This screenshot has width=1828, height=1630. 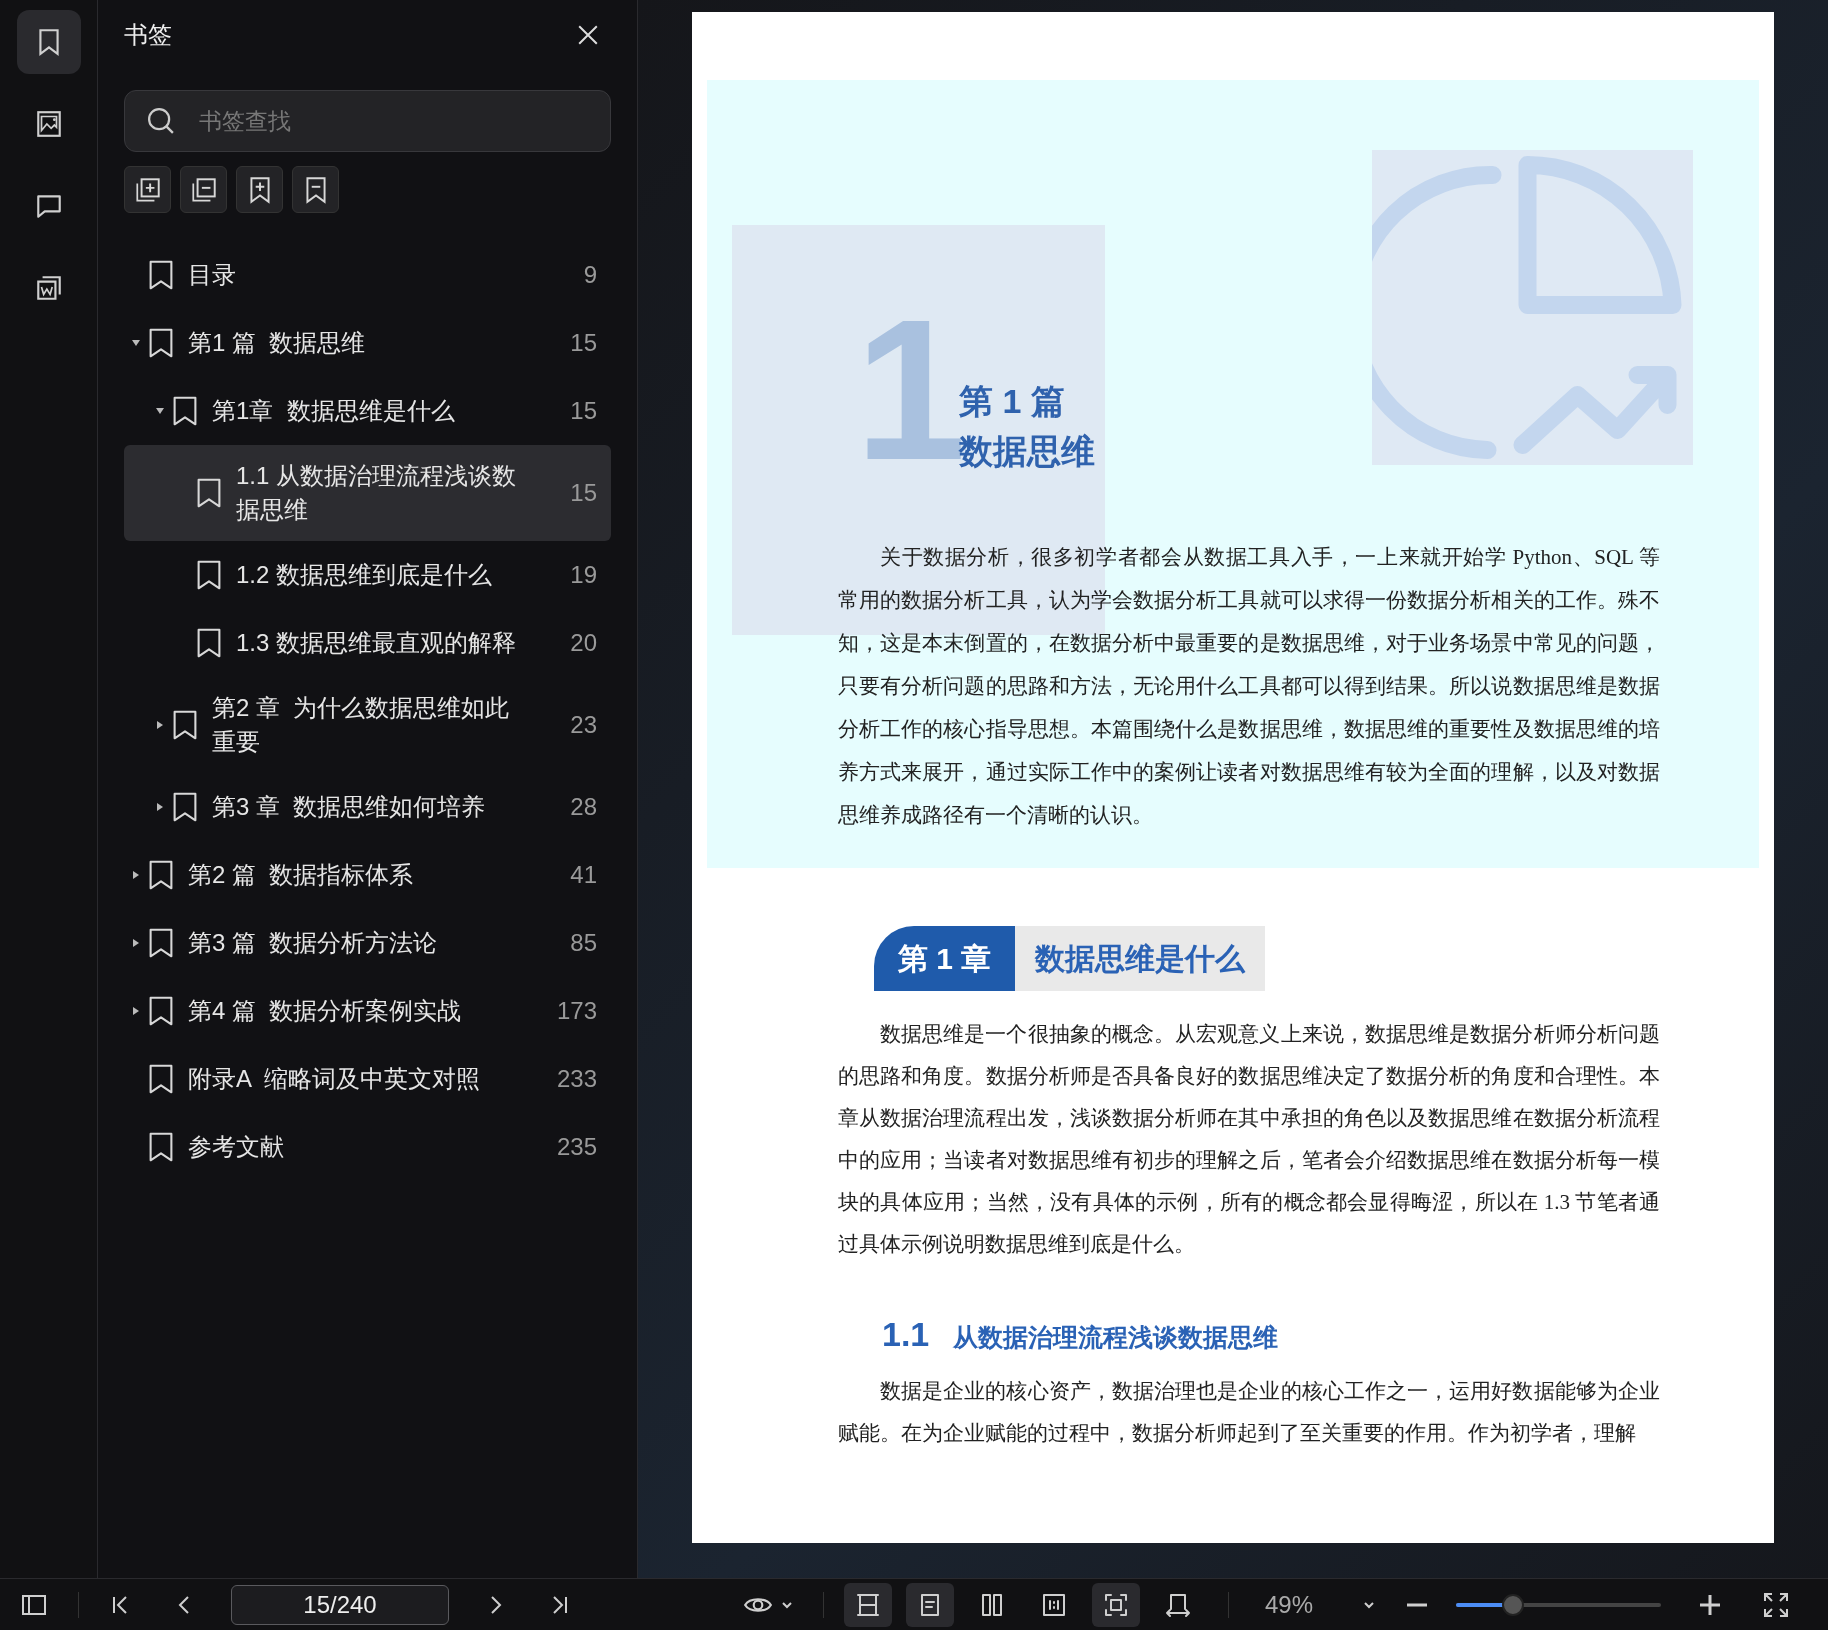 What do you see at coordinates (277, 343) in the screenshot?
I see `bookmark-title: 第1 篇 数据思维` at bounding box center [277, 343].